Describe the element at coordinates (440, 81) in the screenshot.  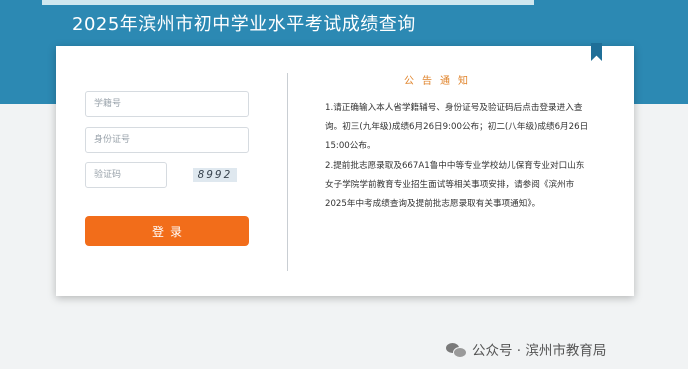
I see `notice-title: 公告通知` at that location.